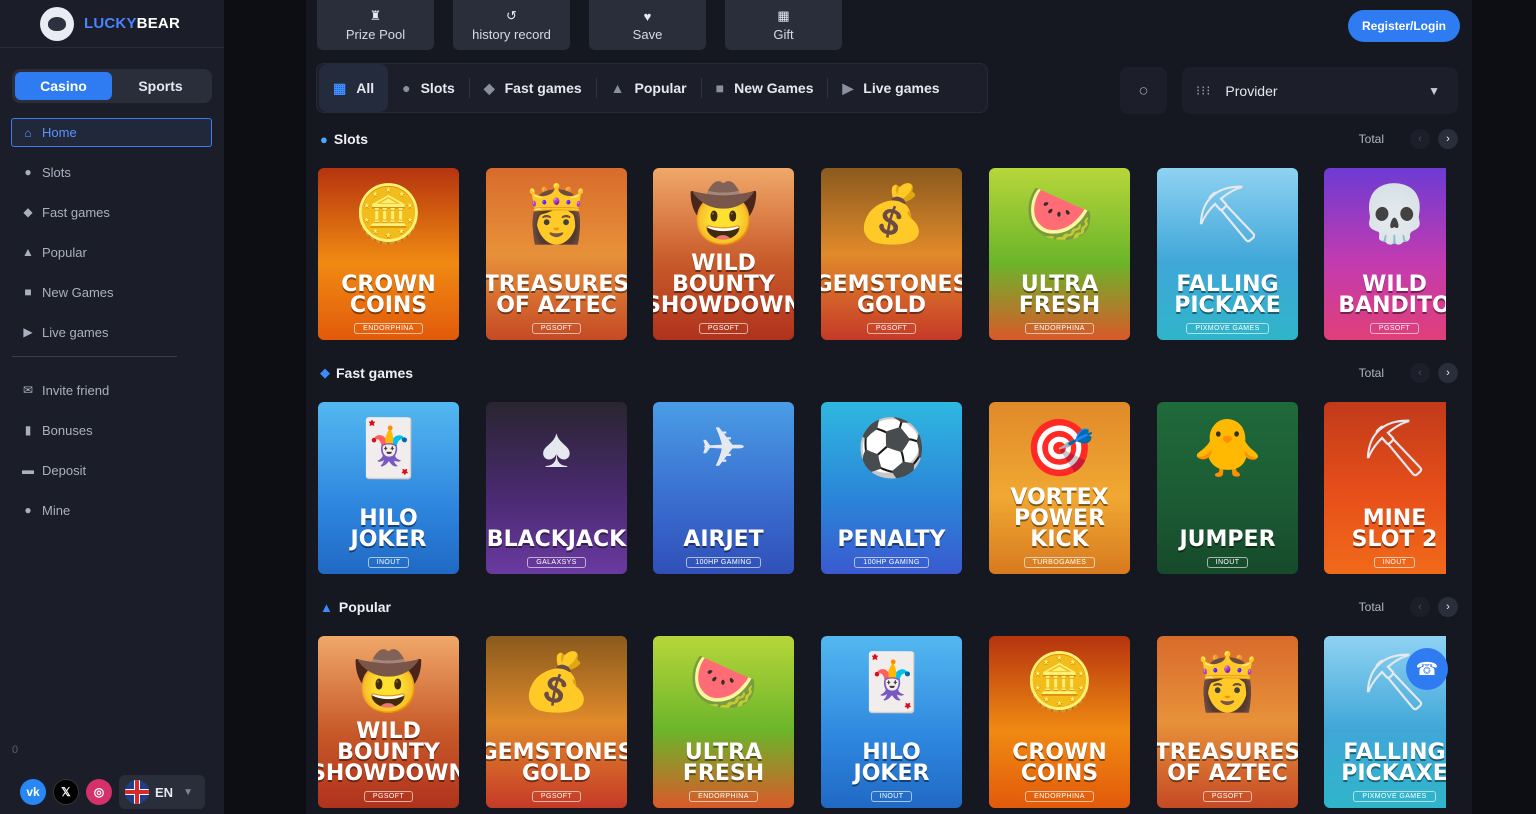 This screenshot has width=1536, height=814. What do you see at coordinates (112, 172) in the screenshot?
I see `sidebar-item-slots: ● Slots` at bounding box center [112, 172].